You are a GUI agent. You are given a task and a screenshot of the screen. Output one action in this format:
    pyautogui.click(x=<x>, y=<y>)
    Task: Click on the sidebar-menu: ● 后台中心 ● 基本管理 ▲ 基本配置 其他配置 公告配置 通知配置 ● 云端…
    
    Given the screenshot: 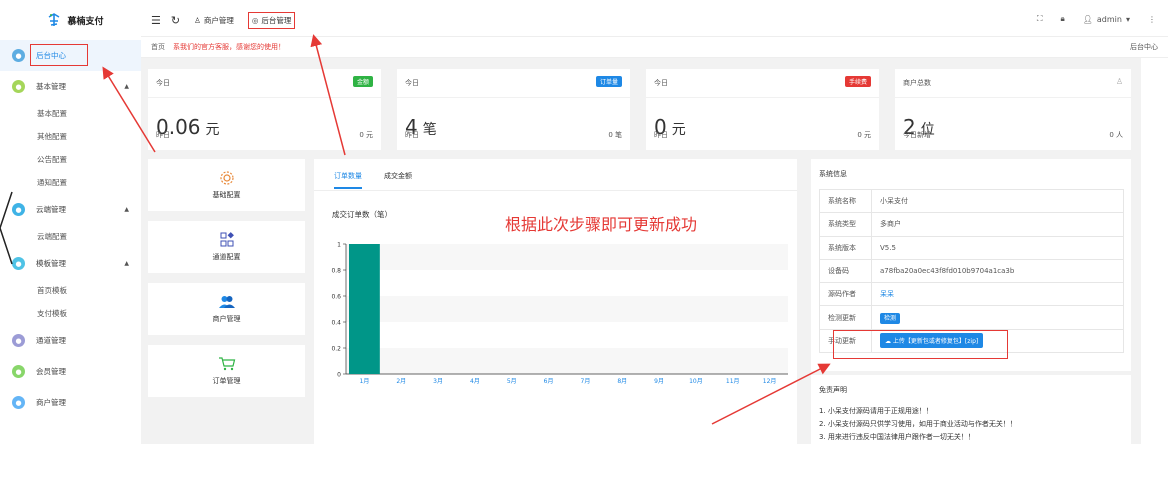 What is the action you would take?
    pyautogui.click(x=70, y=229)
    